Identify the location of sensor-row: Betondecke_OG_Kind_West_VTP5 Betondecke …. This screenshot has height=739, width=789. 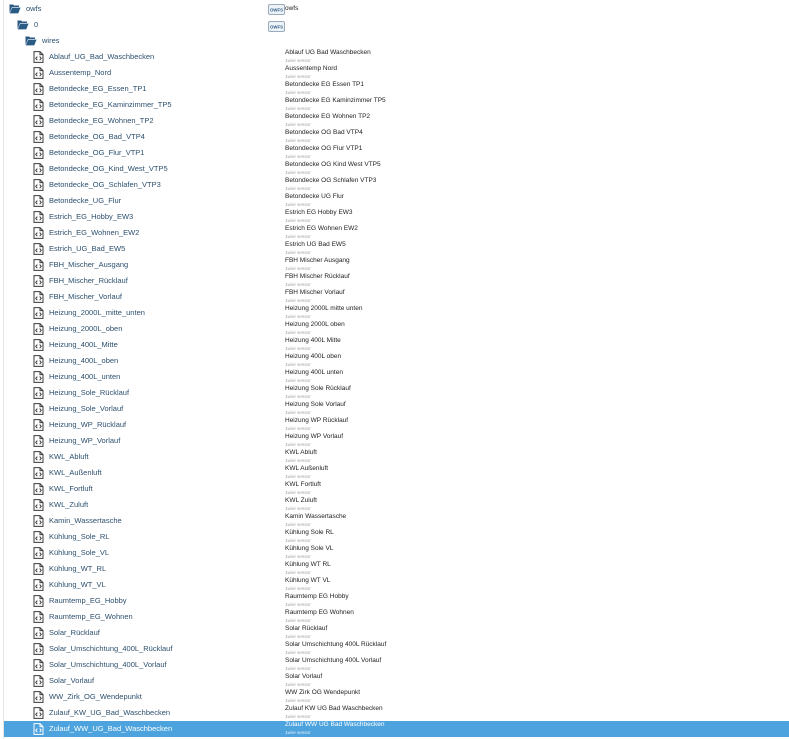
(396, 169).